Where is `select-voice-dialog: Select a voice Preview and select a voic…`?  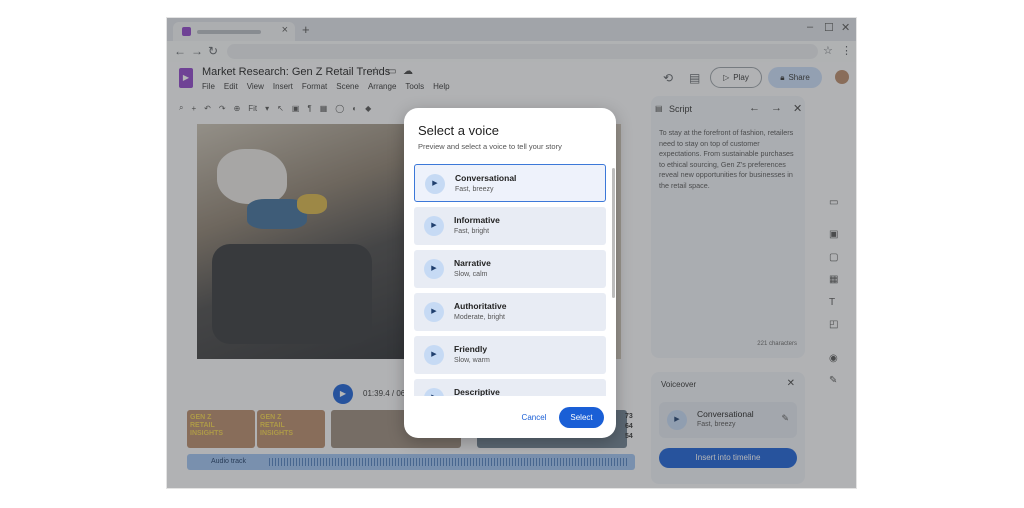 select-voice-dialog: Select a voice Preview and select a voic… is located at coordinates (510, 273).